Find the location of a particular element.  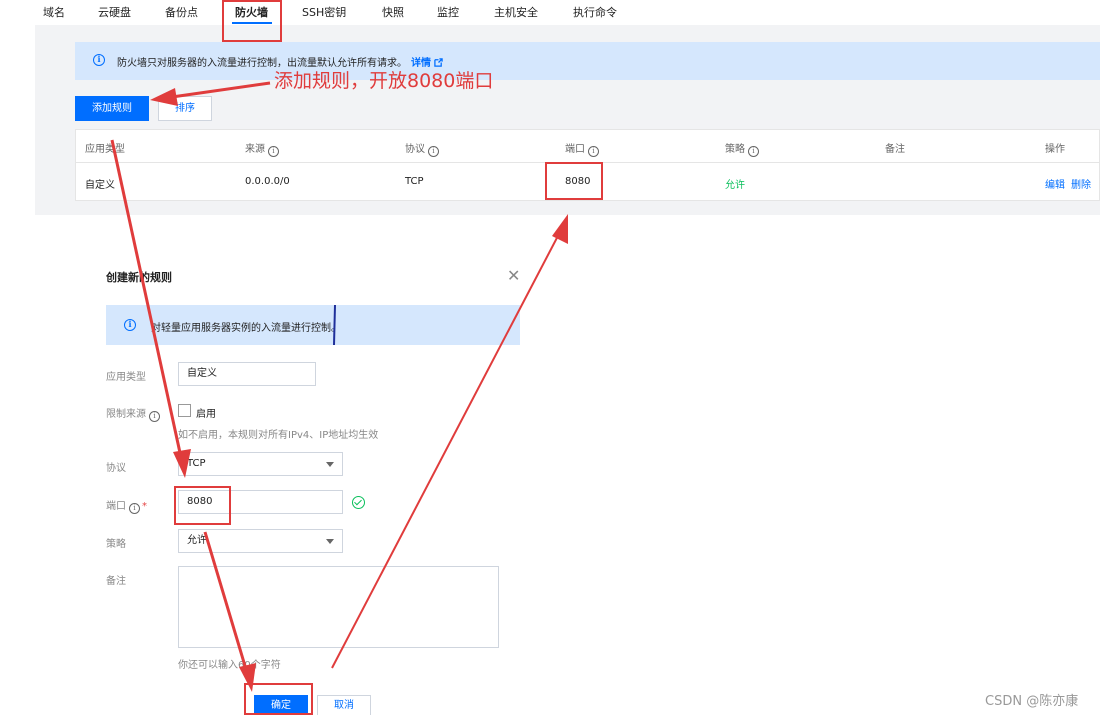

highlight-port-input is located at coordinates (202, 505).